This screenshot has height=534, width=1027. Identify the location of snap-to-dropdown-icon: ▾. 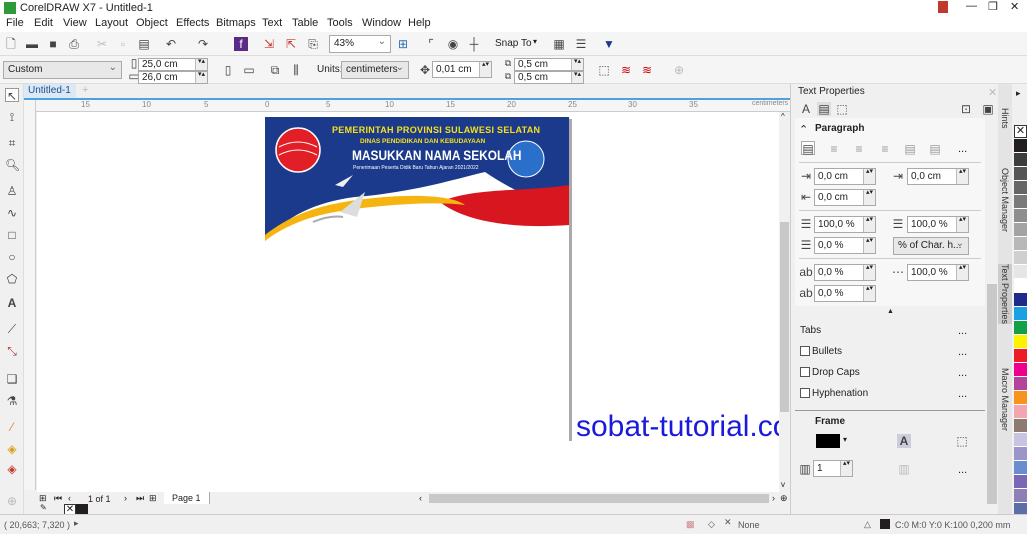
(535, 41).